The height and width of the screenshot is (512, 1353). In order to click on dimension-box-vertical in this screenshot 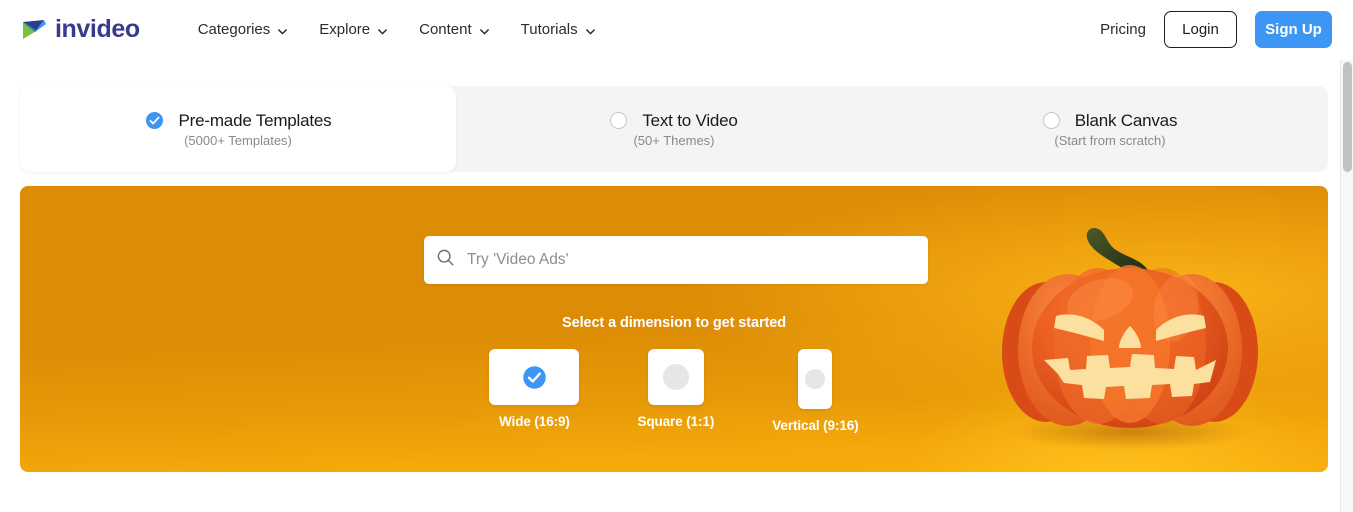, I will do `click(815, 379)`.